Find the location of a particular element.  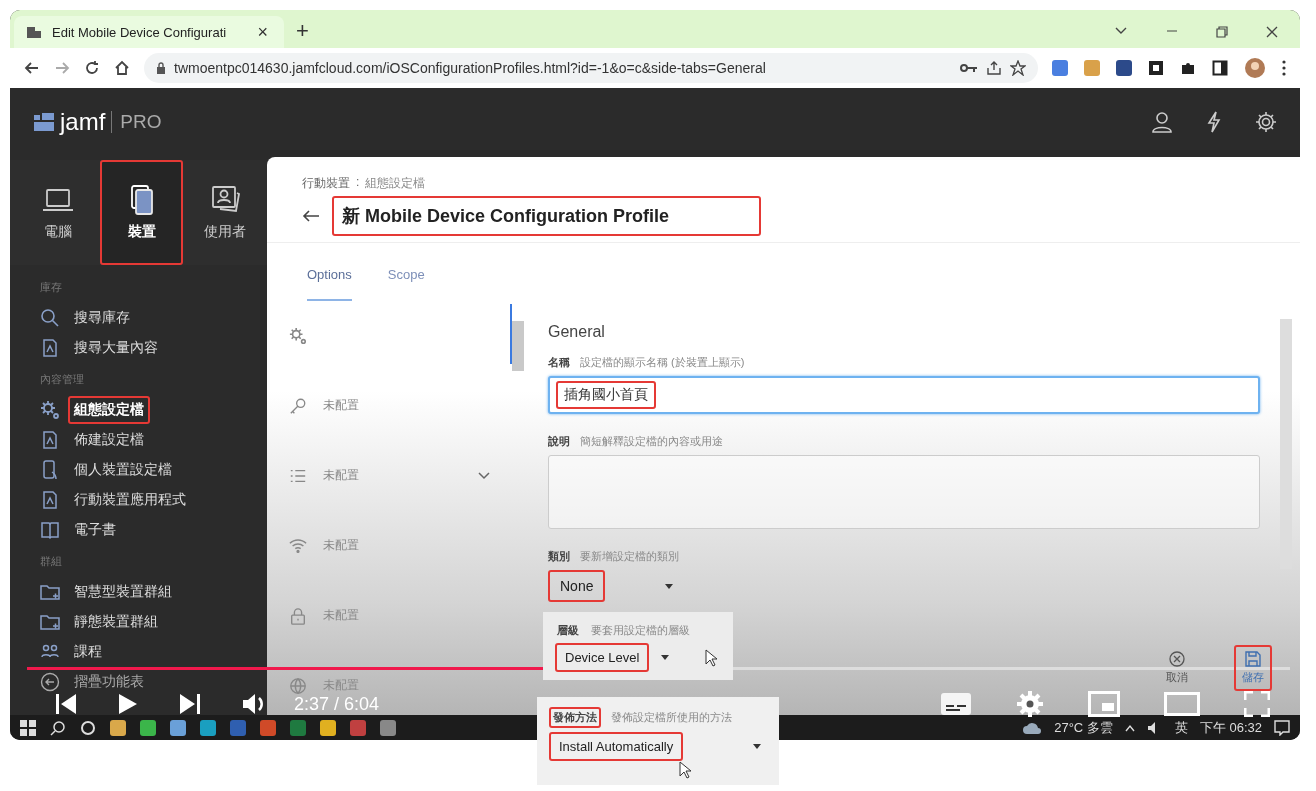

circle-icon is located at coordinates (88, 727).